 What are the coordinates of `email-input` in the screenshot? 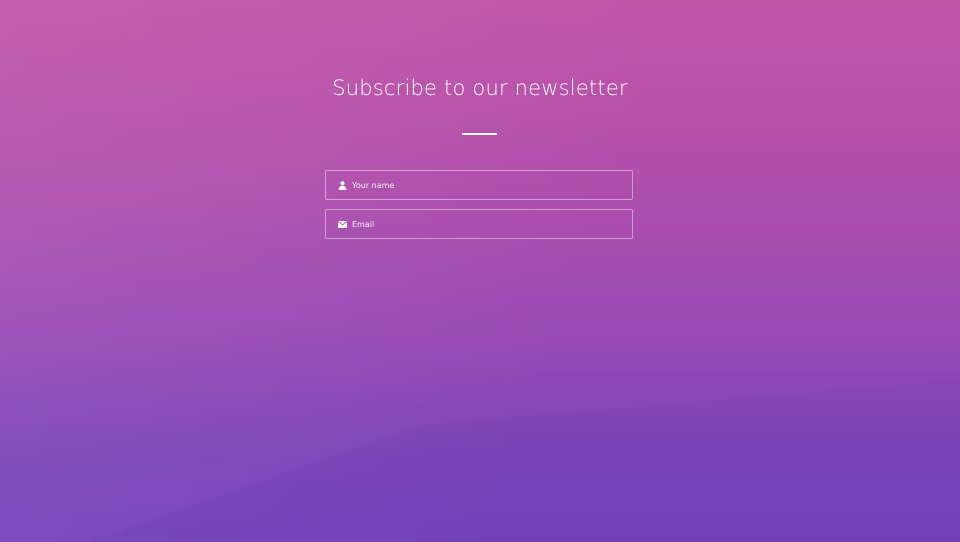 It's located at (487, 224).